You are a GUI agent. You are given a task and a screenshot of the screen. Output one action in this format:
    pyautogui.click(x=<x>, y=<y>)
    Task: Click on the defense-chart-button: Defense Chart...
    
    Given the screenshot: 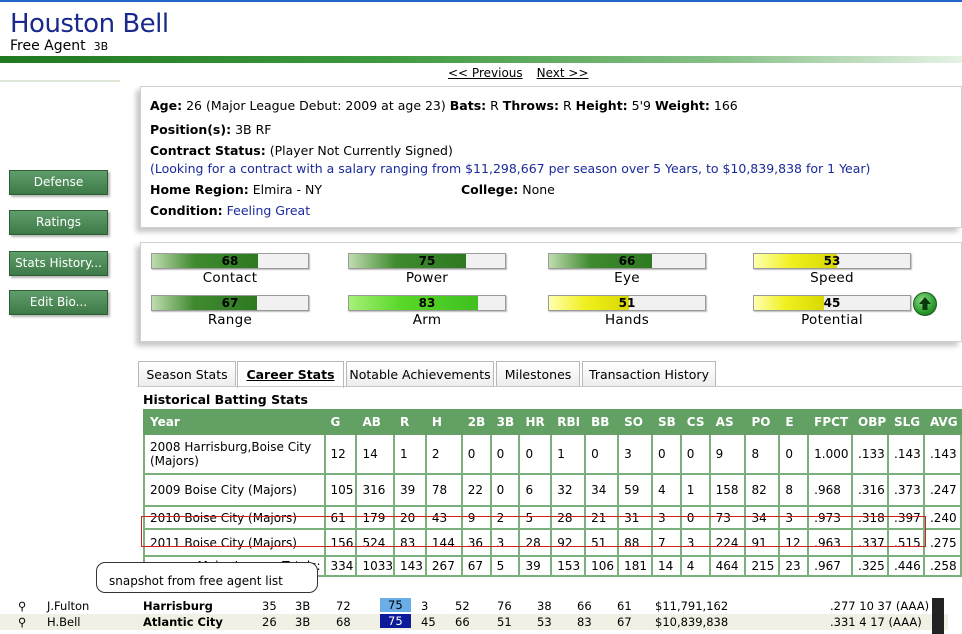 What is the action you would take?
    pyautogui.click(x=58, y=191)
    